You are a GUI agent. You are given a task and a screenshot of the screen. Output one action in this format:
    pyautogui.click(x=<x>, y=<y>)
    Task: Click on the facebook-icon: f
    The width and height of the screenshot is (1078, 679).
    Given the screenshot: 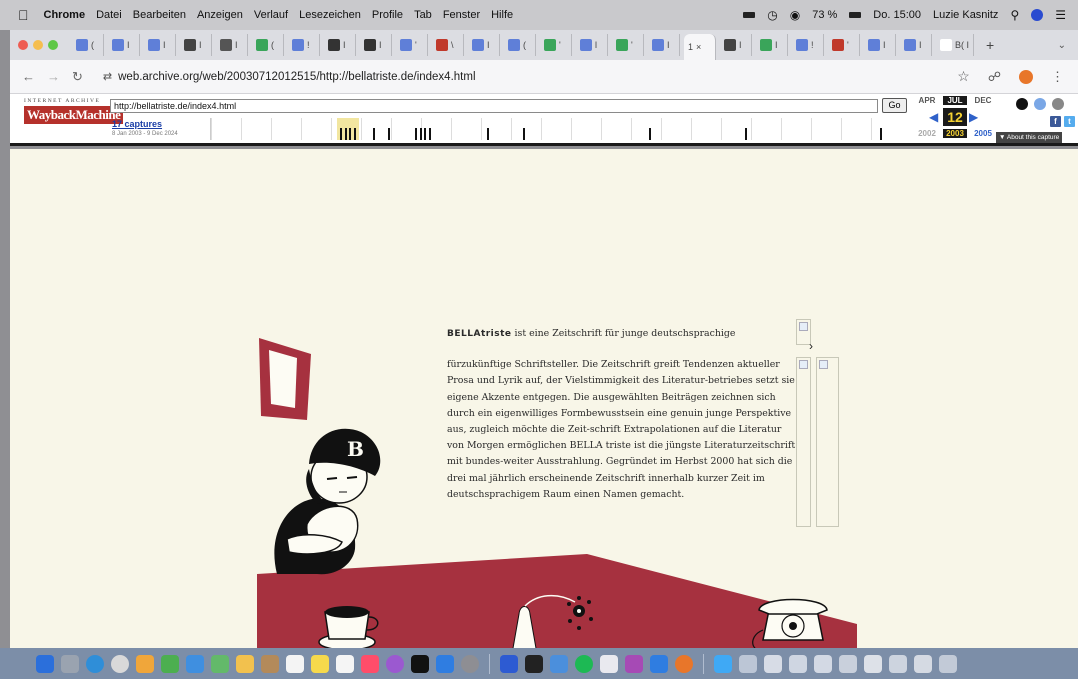 What is the action you would take?
    pyautogui.click(x=1055, y=121)
    